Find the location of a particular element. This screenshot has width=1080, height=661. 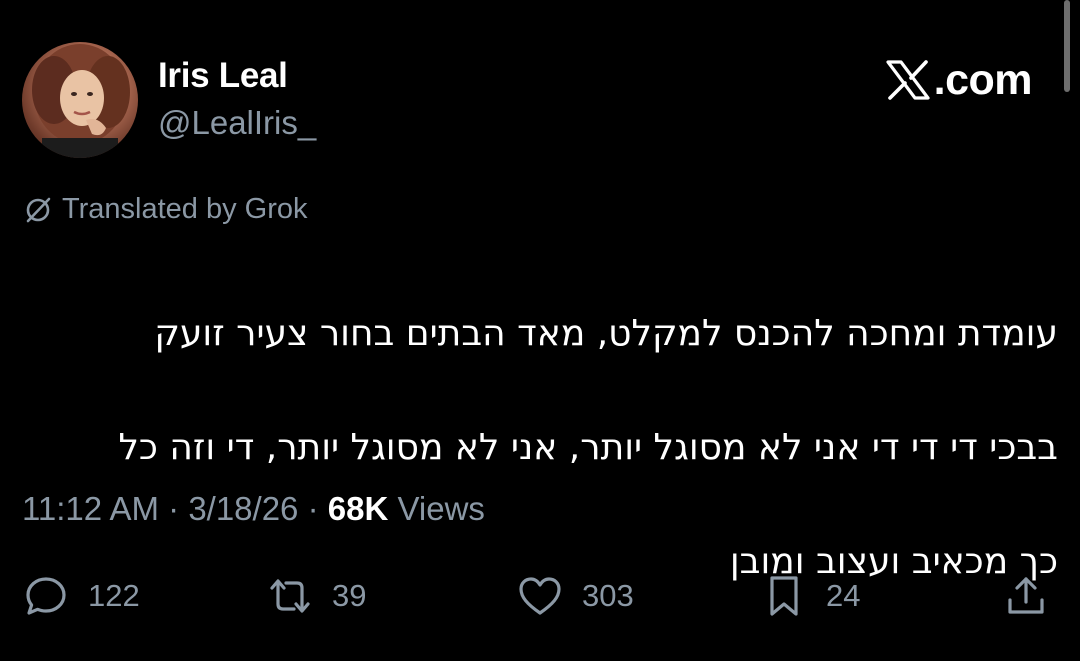

views-count: 68K is located at coordinates (358, 508).